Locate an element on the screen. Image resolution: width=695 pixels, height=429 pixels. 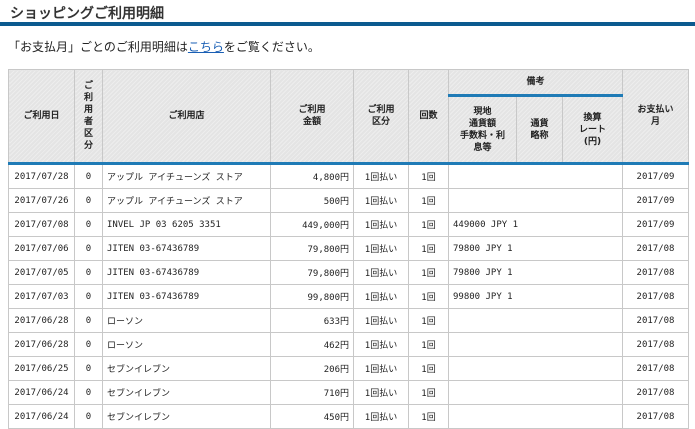
header-local-amount: 現地 通貨額 手数料・利 息等 is located at coordinates (482, 130).